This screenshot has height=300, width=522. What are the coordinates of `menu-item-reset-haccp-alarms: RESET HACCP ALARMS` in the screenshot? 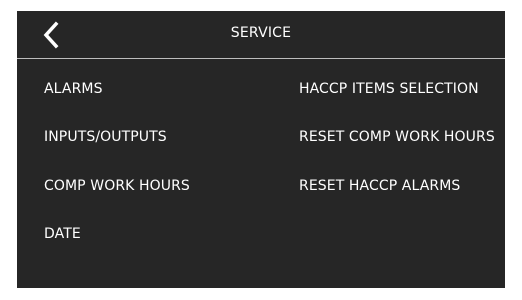 It's located at (379, 186).